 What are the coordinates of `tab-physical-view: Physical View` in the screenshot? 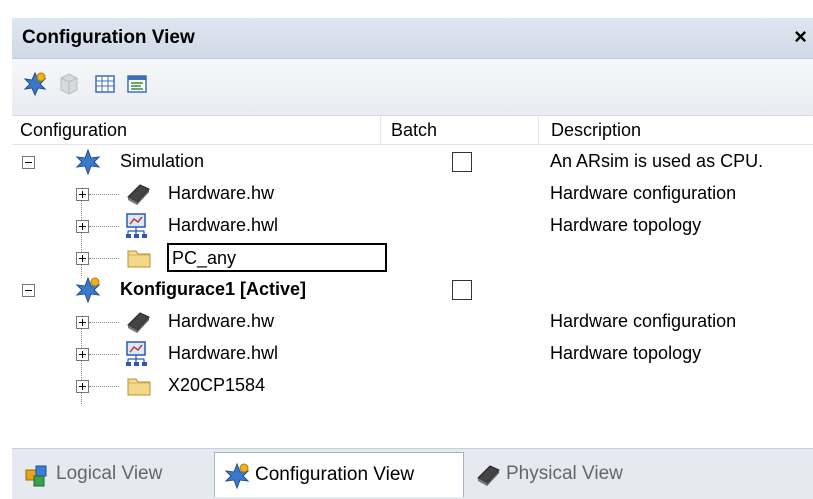 It's located at (563, 474).